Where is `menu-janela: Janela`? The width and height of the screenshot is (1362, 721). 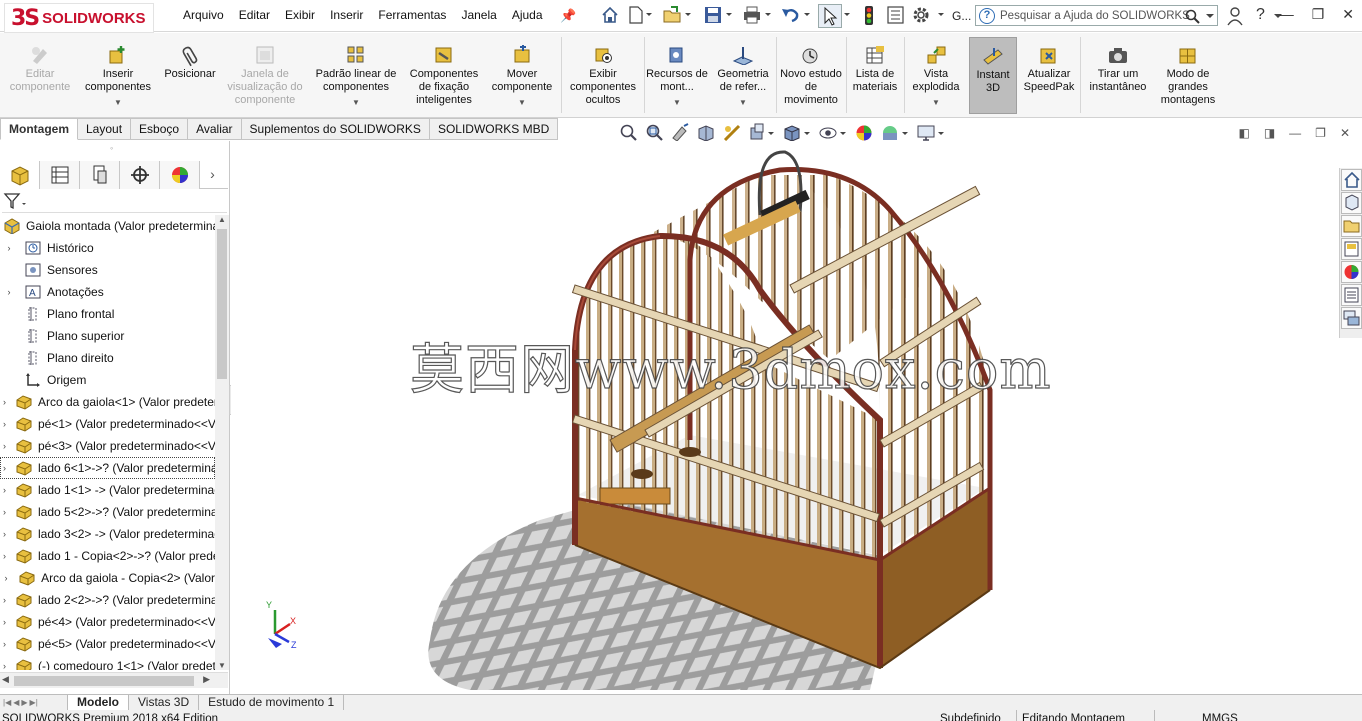 menu-janela: Janela is located at coordinates (478, 15).